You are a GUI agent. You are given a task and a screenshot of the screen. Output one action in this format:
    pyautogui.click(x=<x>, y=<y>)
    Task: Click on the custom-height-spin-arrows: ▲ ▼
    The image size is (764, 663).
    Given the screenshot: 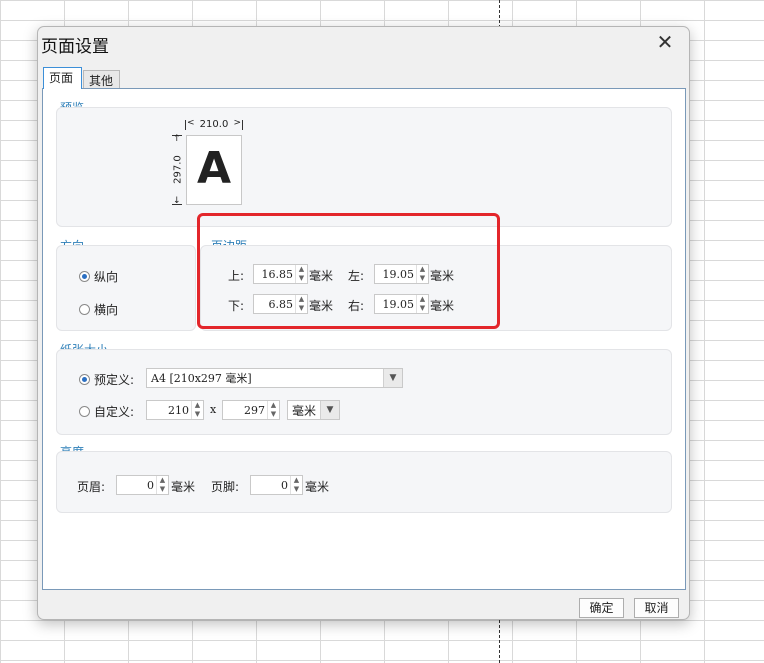 What is the action you would take?
    pyautogui.click(x=273, y=410)
    